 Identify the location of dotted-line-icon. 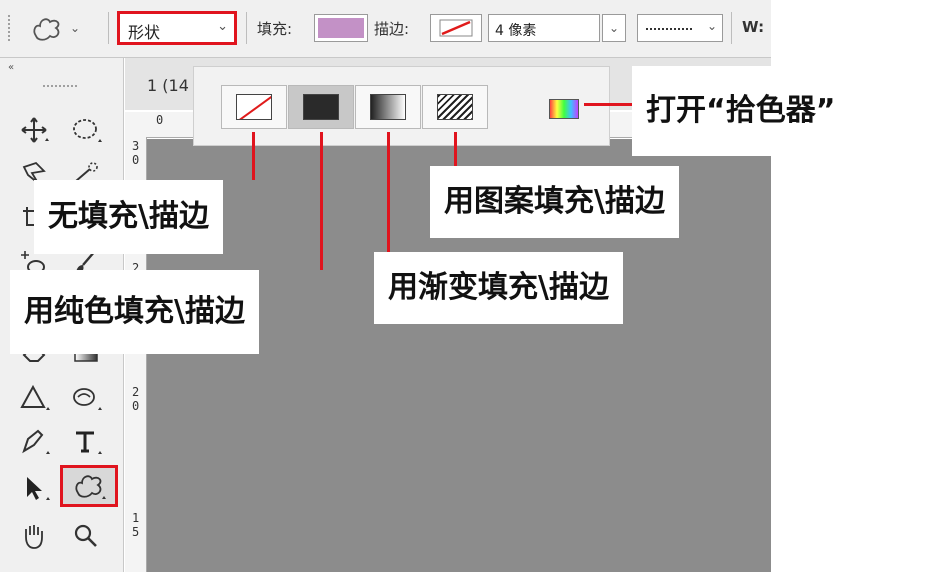
(669, 29).